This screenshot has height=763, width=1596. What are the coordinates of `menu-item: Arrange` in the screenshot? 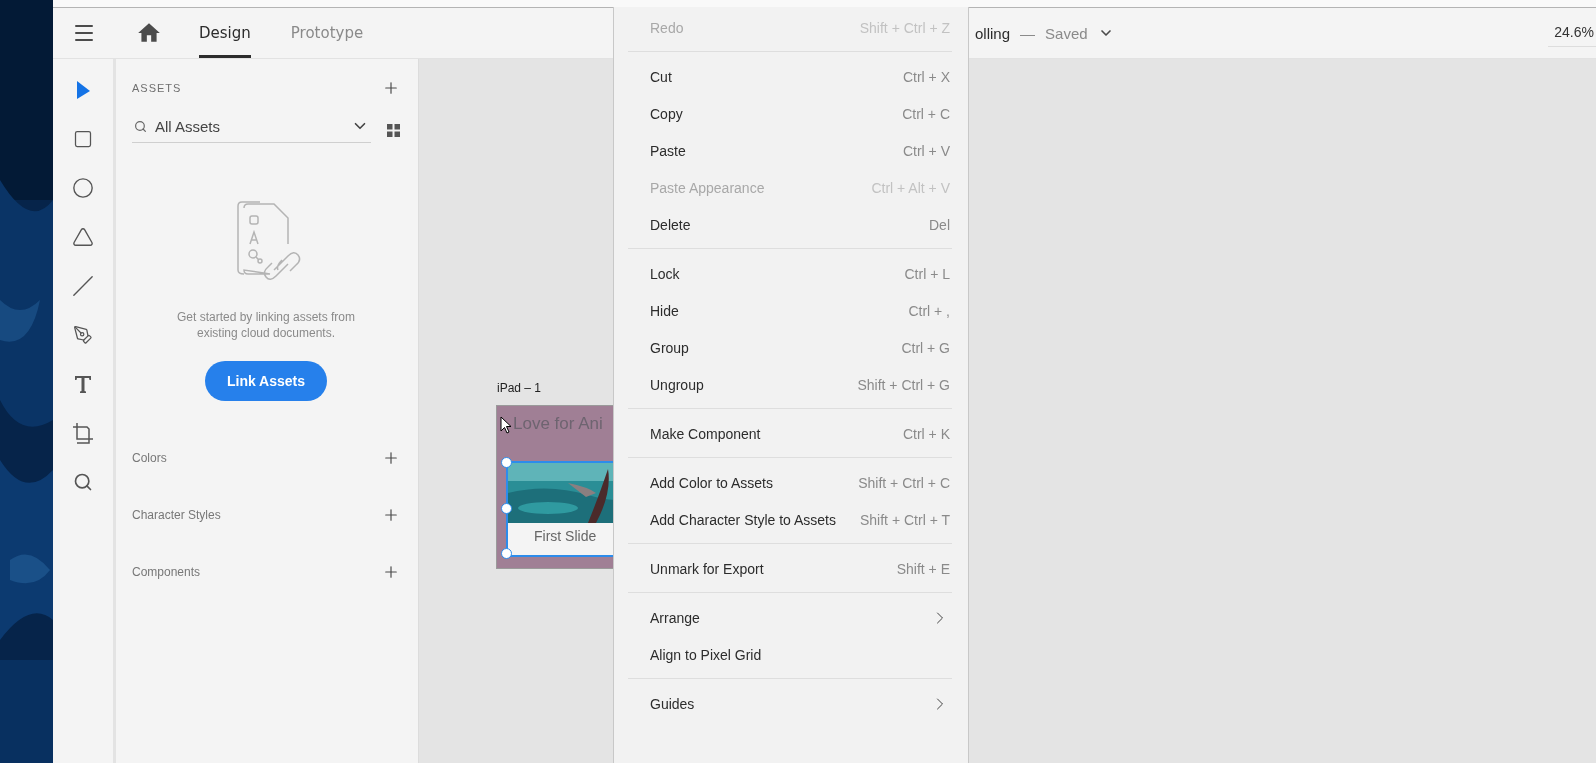 It's located at (790, 617).